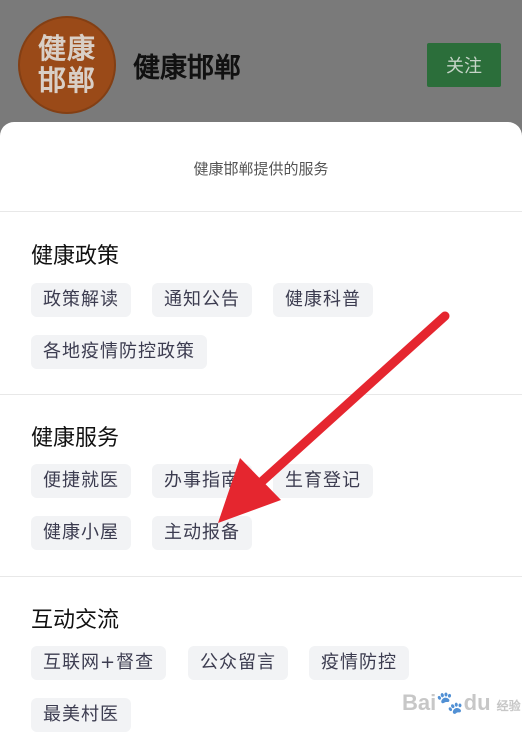  Describe the element at coordinates (238, 663) in the screenshot. I see `chip-public-message: 公众留言` at that location.